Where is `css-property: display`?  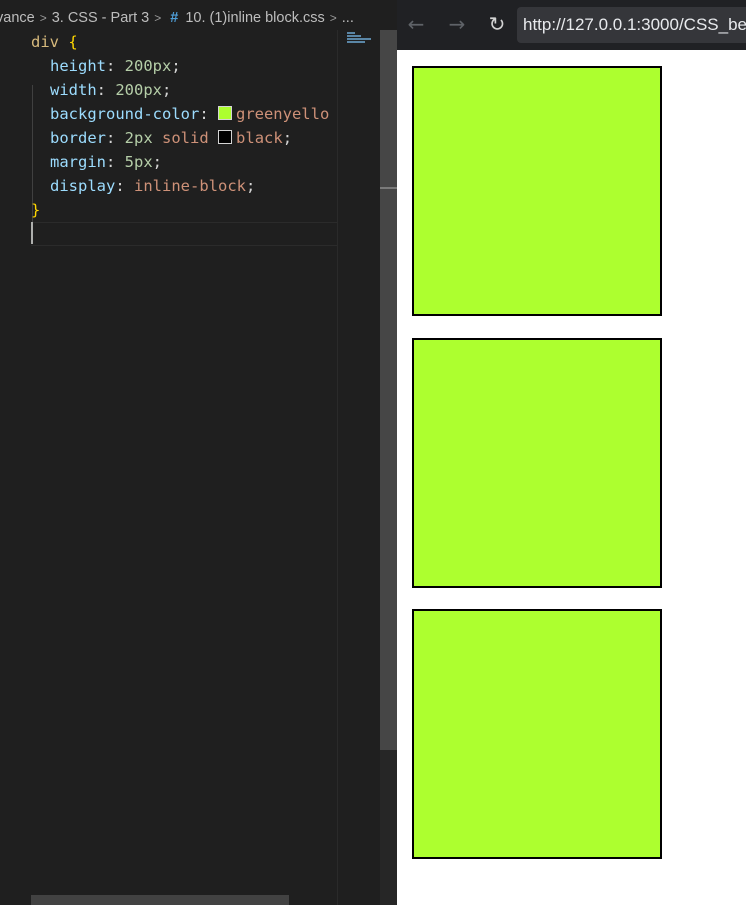 css-property: display is located at coordinates (83, 186).